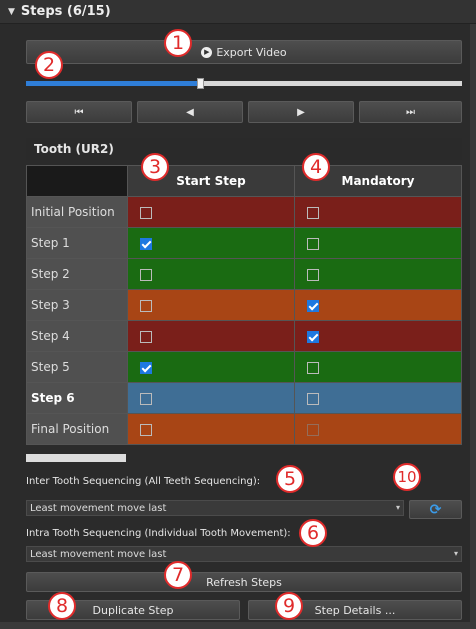 The width and height of the screenshot is (476, 629). I want to click on intra-tooth-value: Least movement move last, so click(98, 554).